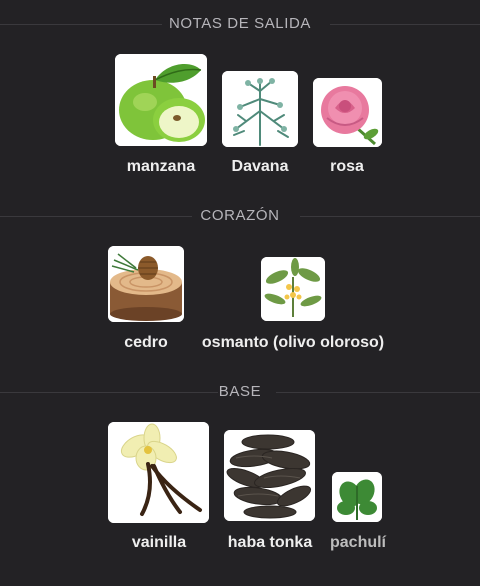 The height and width of the screenshot is (586, 480). I want to click on note-label: osmanto (olivo oloroso), so click(293, 342).